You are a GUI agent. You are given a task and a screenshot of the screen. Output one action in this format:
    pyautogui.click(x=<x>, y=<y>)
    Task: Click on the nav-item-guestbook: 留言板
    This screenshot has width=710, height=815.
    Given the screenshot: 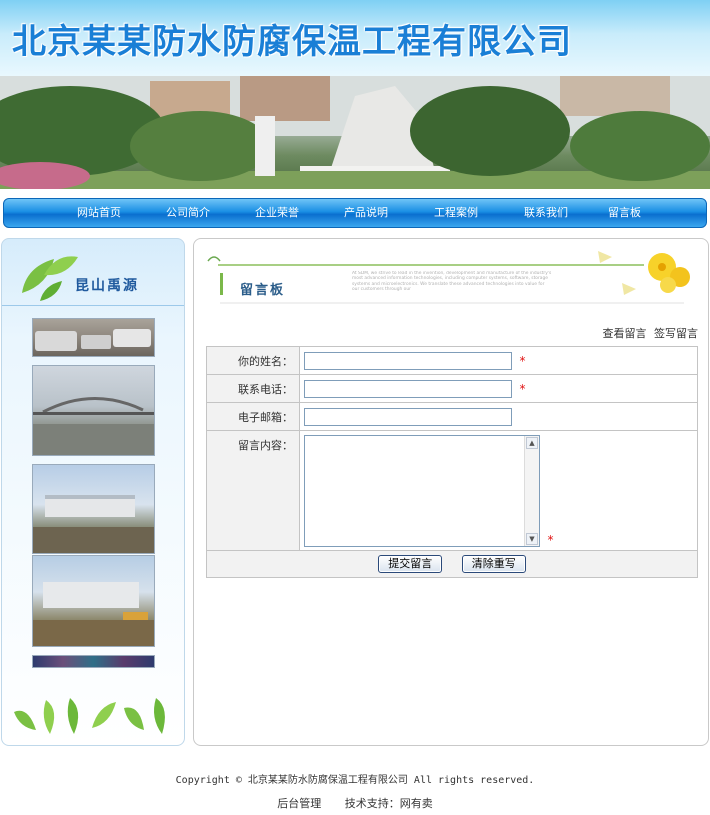 What is the action you would take?
    pyautogui.click(x=624, y=213)
    